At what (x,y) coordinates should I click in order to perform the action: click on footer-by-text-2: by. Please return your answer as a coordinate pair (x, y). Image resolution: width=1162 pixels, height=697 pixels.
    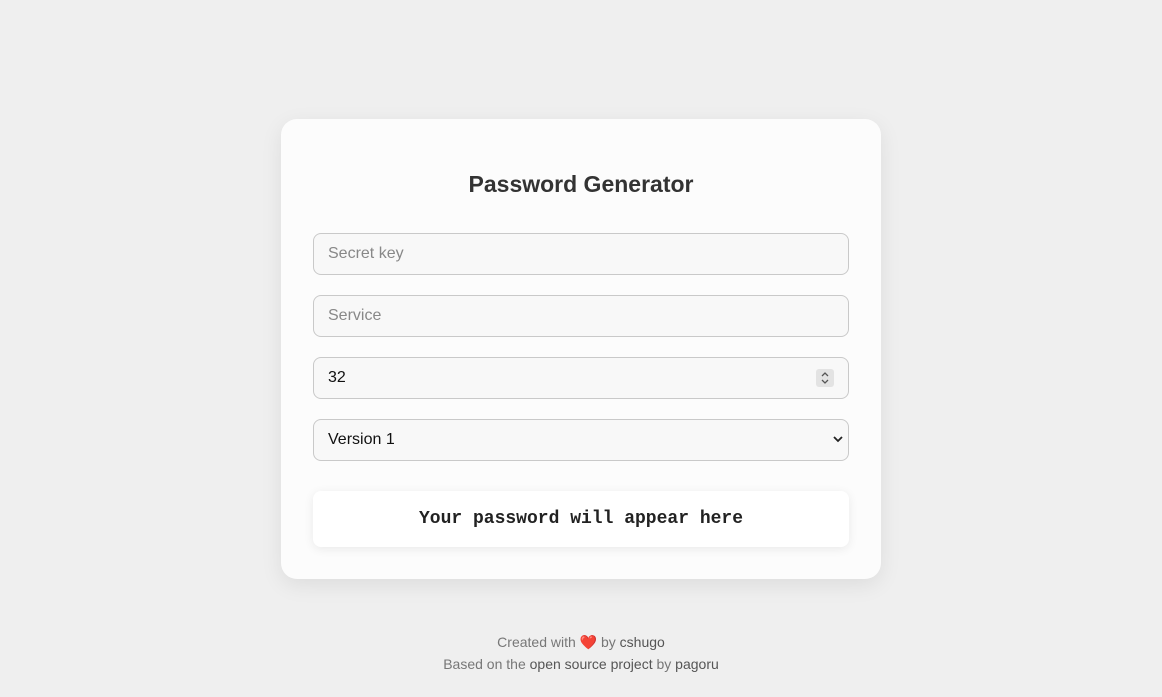
    Looking at the image, I should click on (664, 664).